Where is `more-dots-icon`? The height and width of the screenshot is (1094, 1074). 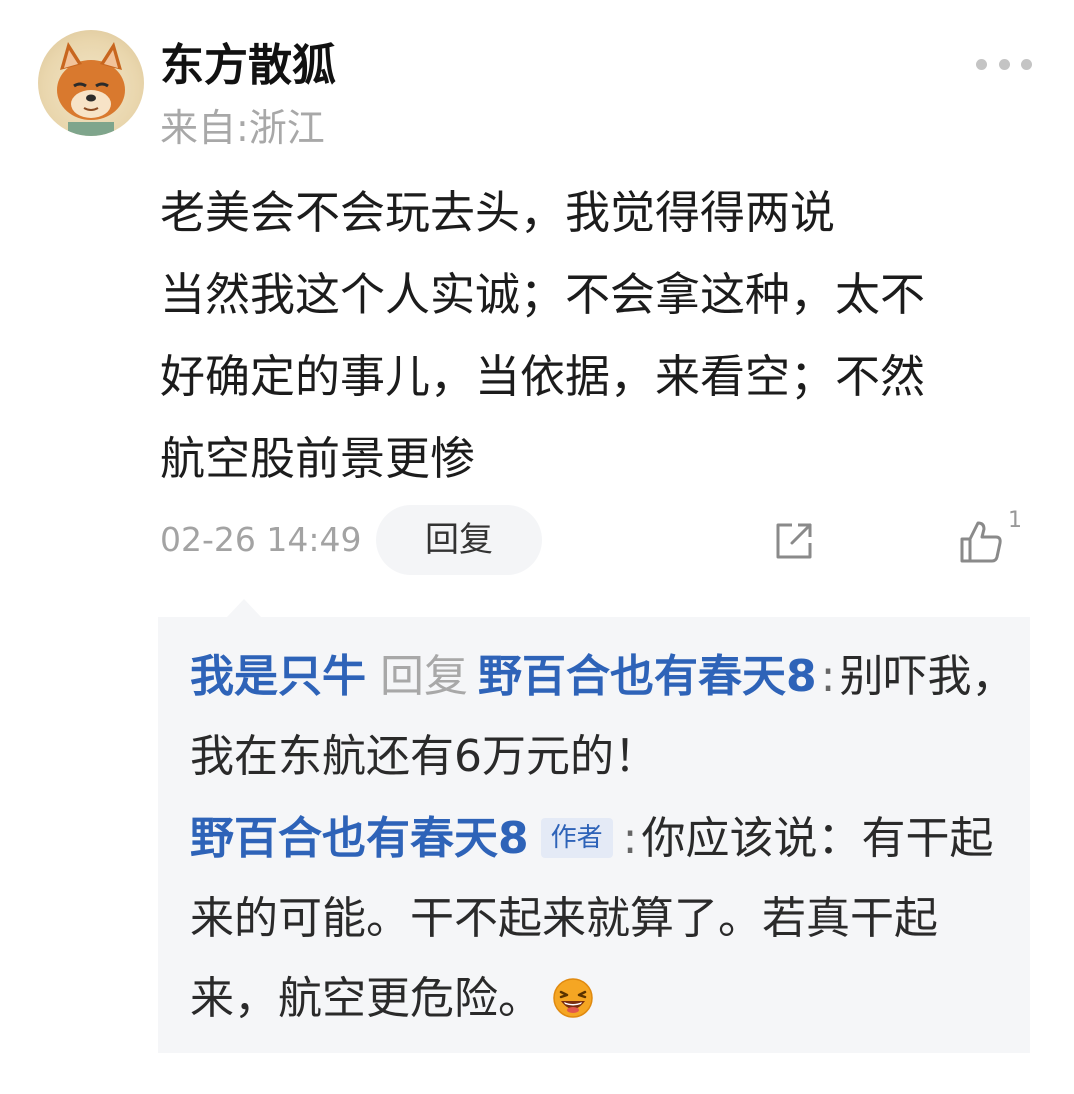
more-dots-icon is located at coordinates (981, 64).